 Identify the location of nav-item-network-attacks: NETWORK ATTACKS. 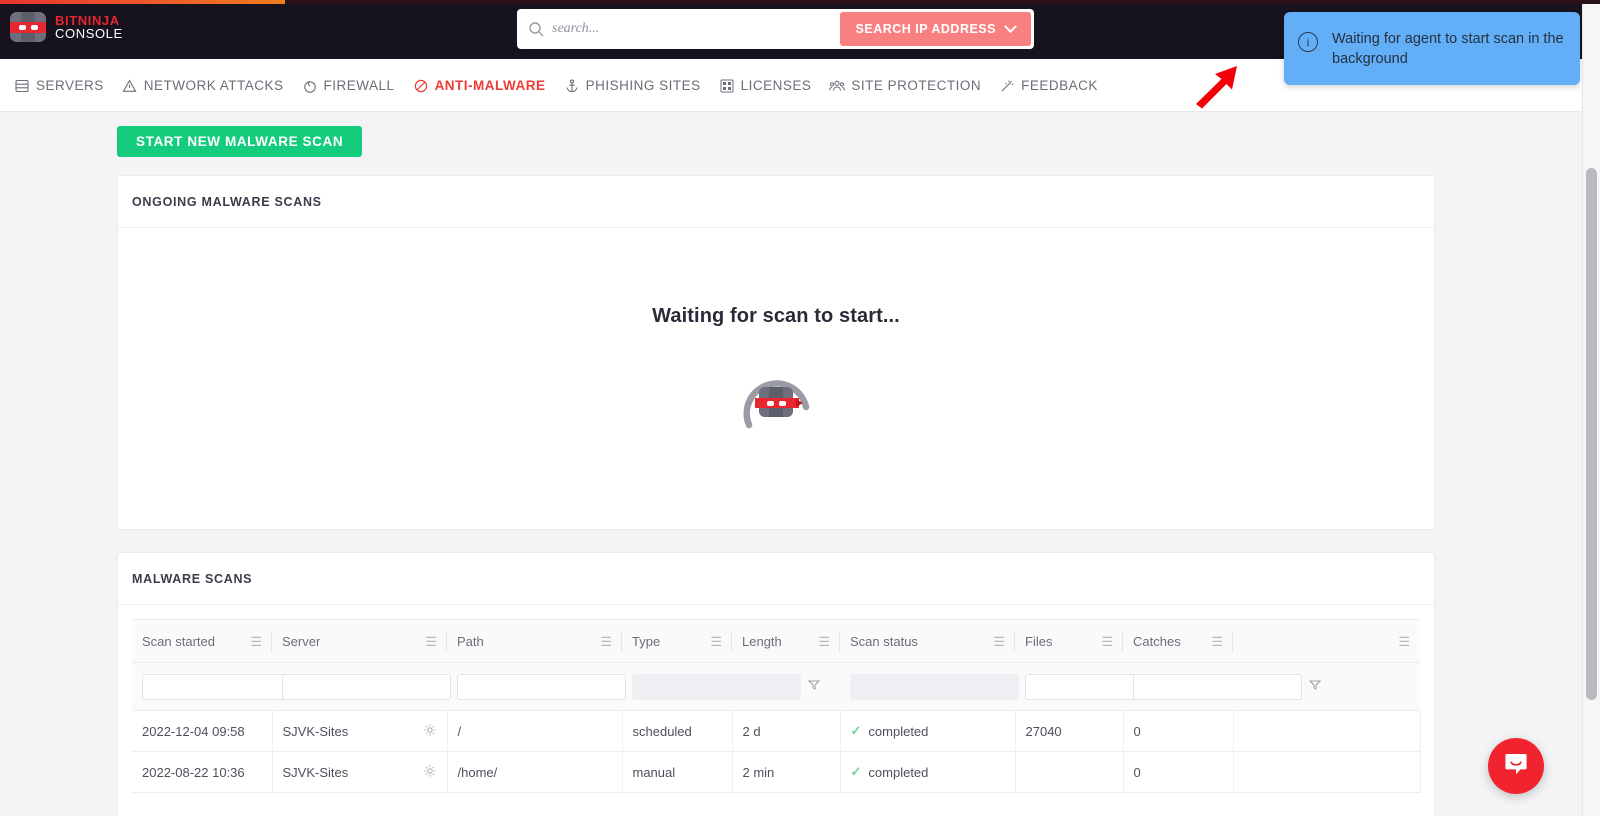
(203, 86).